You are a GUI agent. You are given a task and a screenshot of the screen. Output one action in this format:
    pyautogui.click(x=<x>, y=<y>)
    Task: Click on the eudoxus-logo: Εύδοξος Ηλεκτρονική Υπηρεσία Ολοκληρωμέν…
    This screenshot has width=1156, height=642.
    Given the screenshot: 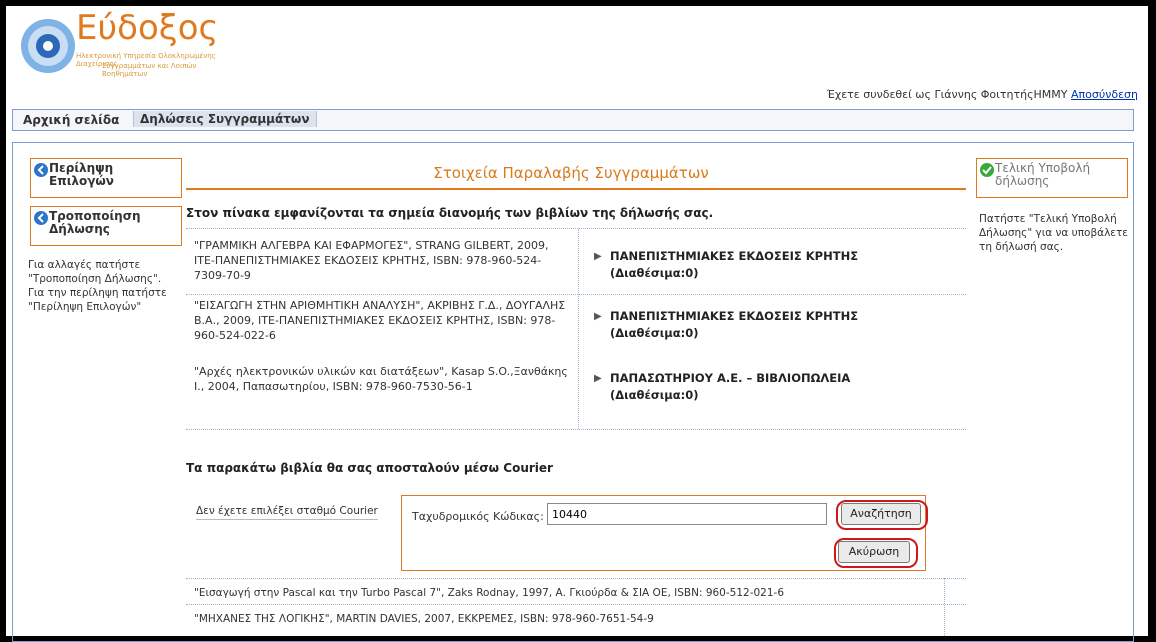 What is the action you would take?
    pyautogui.click(x=122, y=42)
    